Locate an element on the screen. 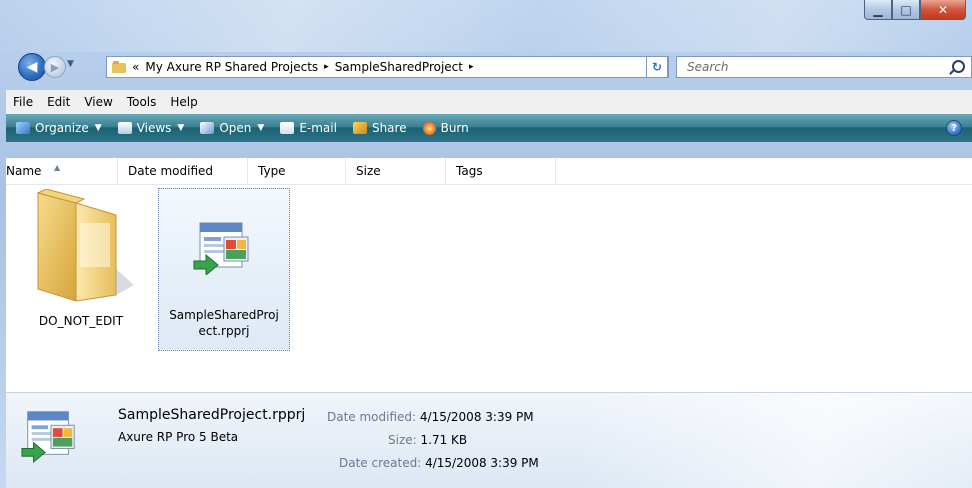 This screenshot has height=488, width=972. title-bar is located at coordinates (486, 26).